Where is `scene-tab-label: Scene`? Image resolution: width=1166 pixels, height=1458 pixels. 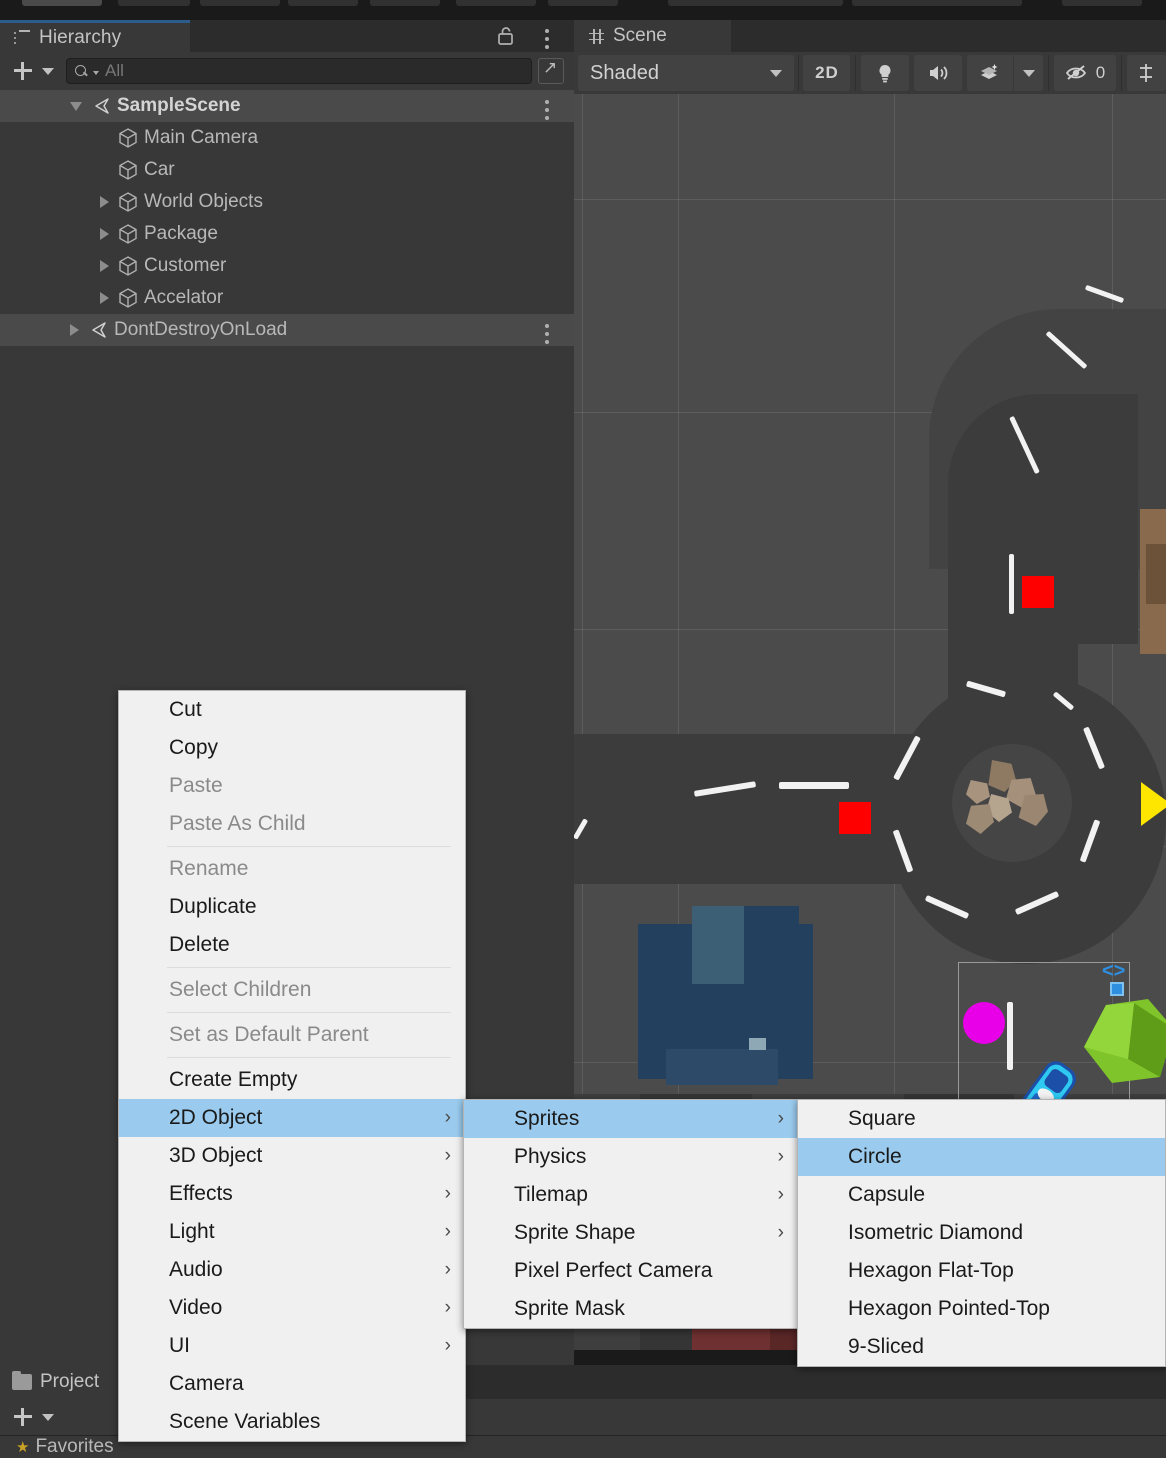
scene-tab-label: Scene is located at coordinates (640, 35).